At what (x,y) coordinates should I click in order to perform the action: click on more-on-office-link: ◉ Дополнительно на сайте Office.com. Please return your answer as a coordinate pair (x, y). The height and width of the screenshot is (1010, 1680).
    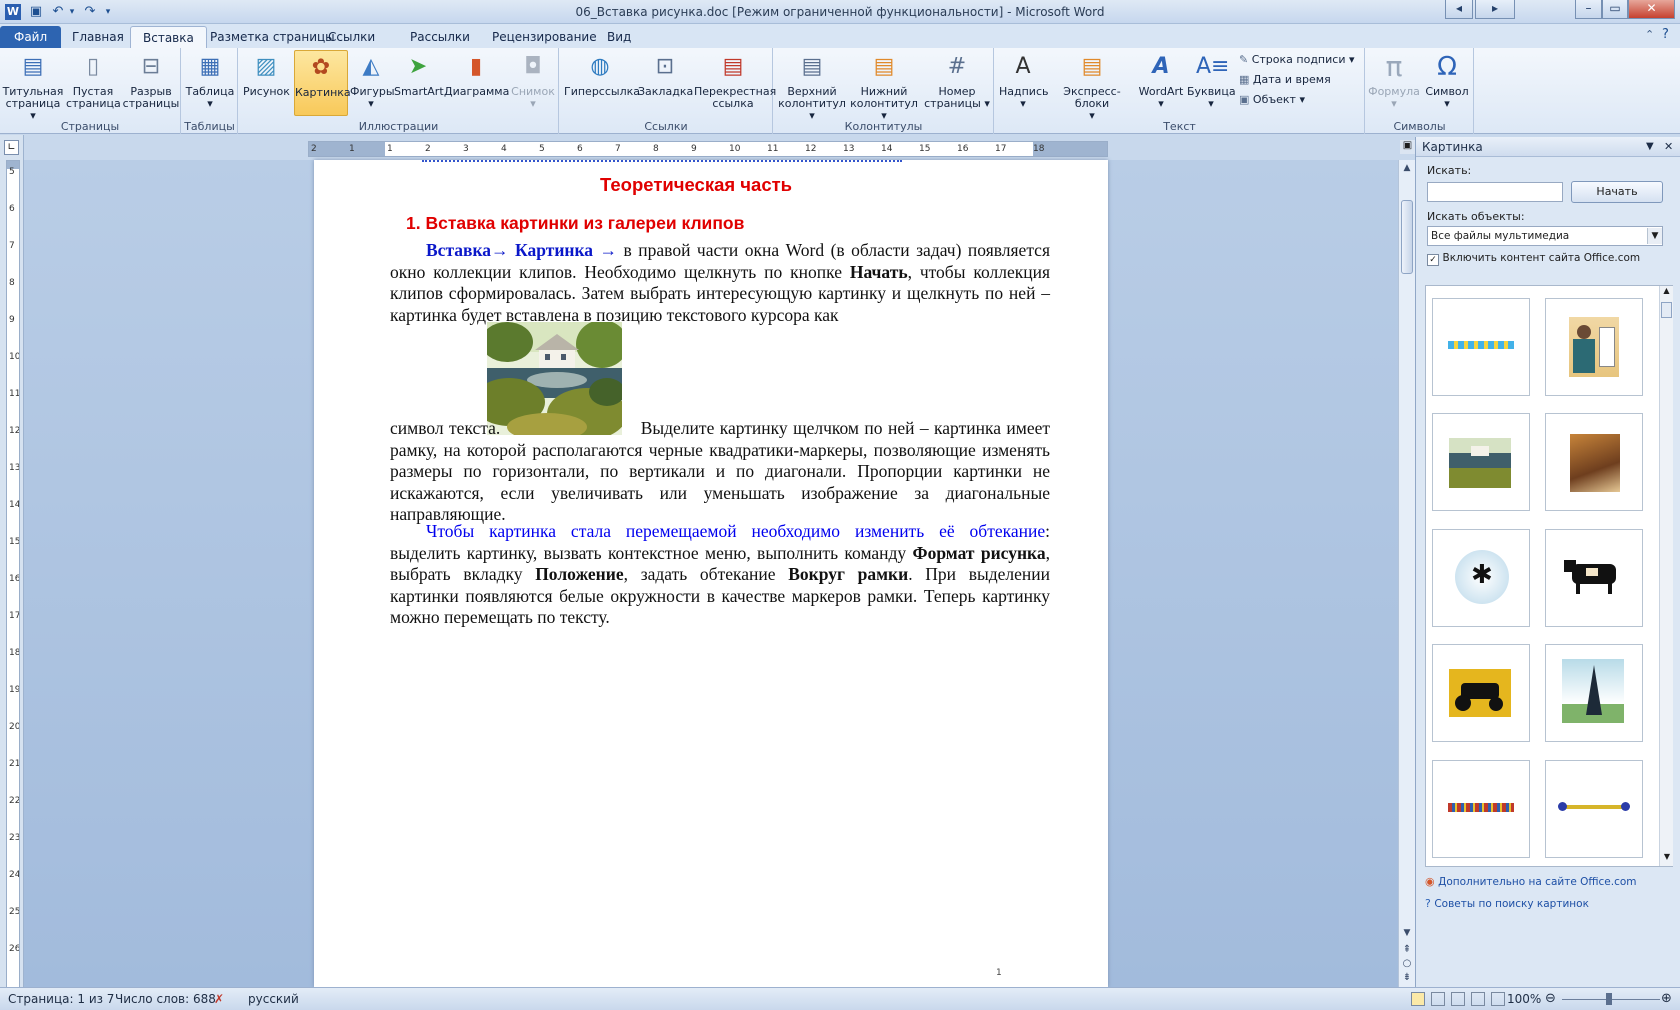
    Looking at the image, I should click on (1531, 881).